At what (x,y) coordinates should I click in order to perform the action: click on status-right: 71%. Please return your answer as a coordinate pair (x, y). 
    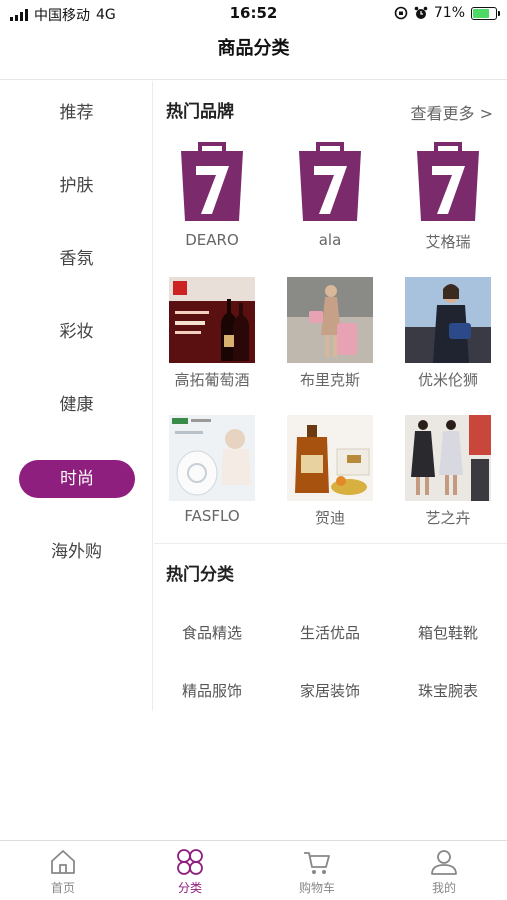
    Looking at the image, I should click on (447, 13).